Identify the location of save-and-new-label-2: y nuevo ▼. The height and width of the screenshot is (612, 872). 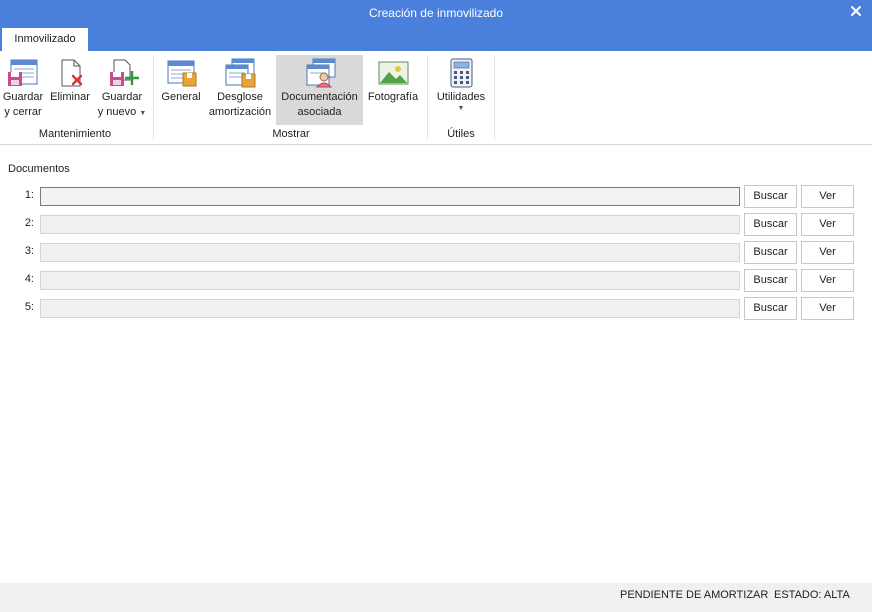
(122, 112).